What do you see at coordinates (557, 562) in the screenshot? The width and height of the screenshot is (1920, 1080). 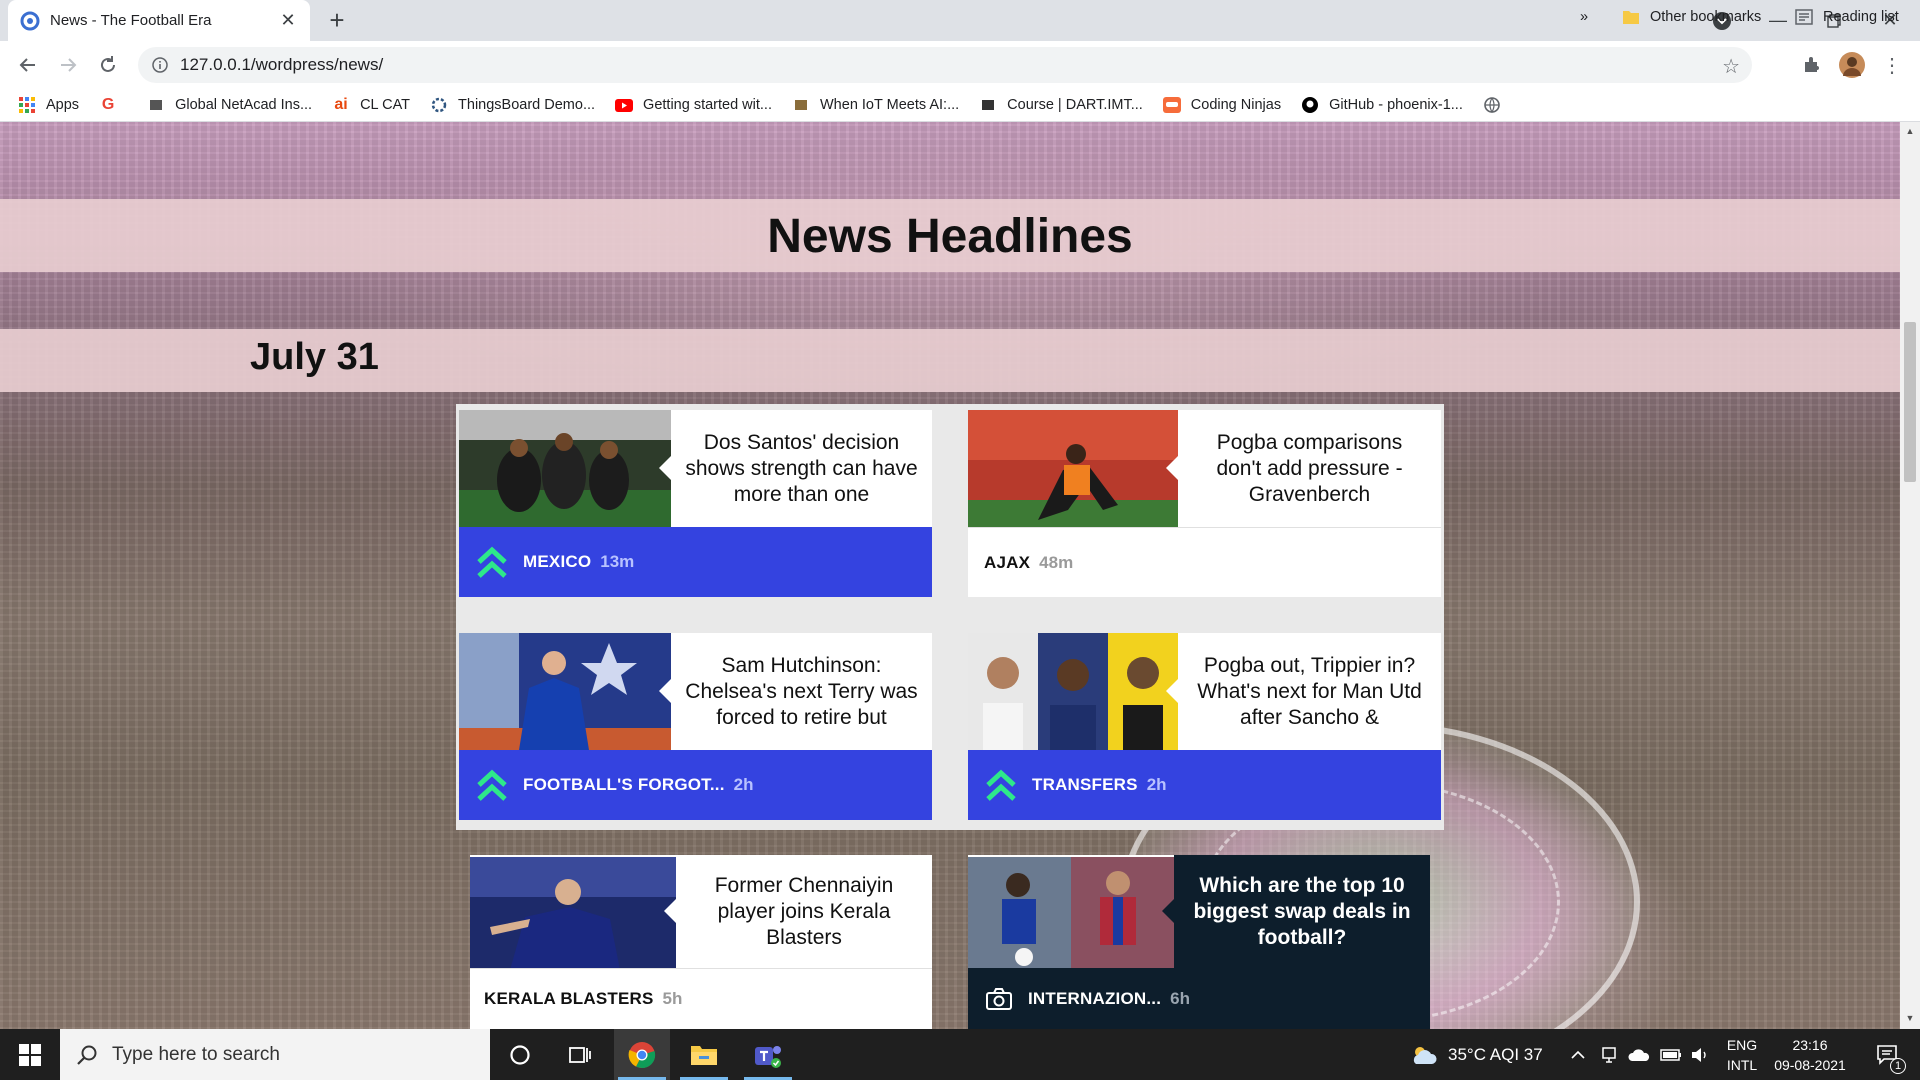 I see `card-category: MEXICO` at bounding box center [557, 562].